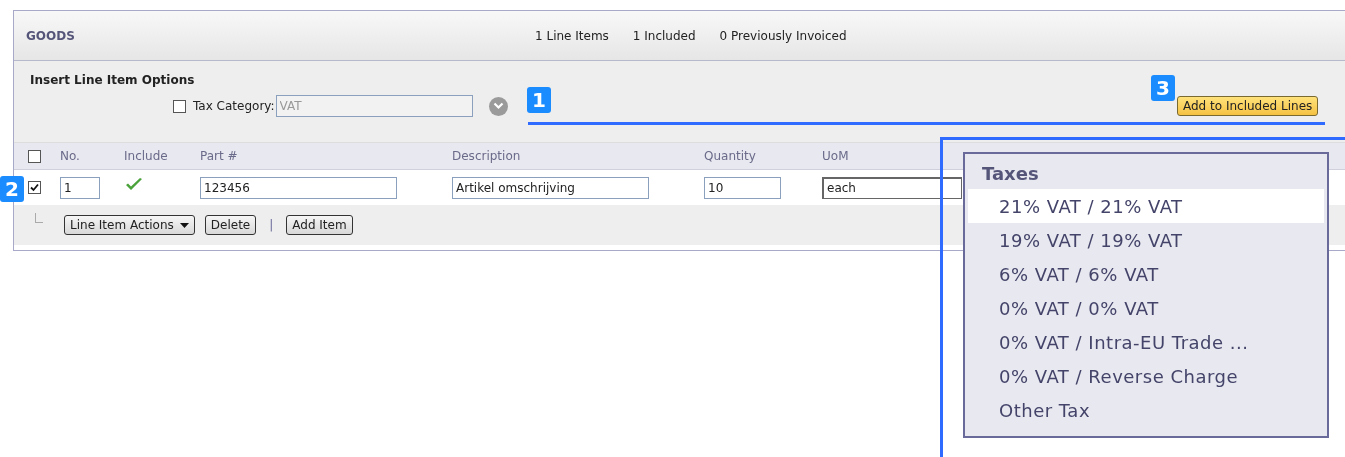  Describe the element at coordinates (298, 187) in the screenshot. I see `input-field: 123456` at that location.